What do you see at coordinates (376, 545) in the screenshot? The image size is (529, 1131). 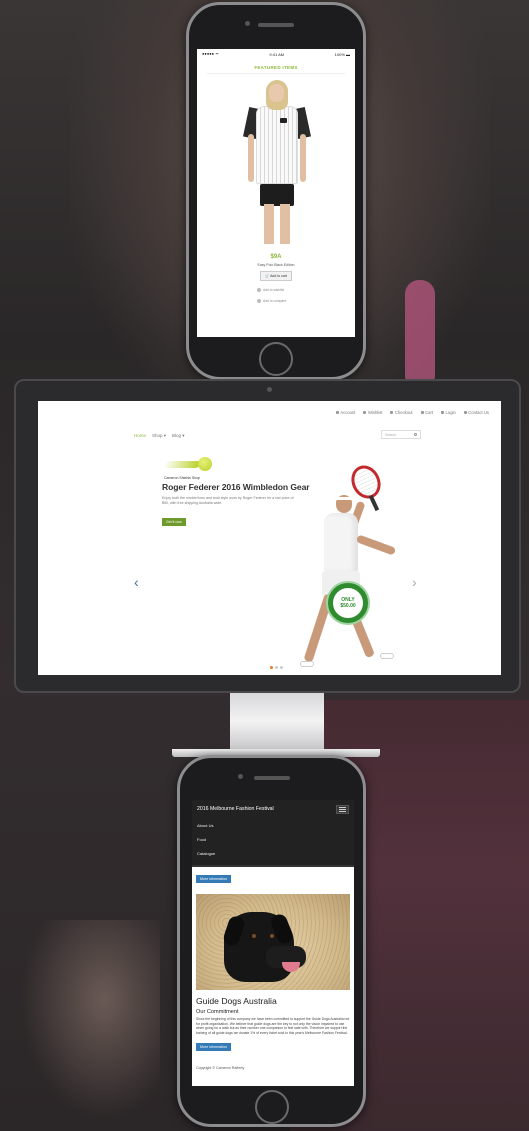 I see `arm-extended` at bounding box center [376, 545].